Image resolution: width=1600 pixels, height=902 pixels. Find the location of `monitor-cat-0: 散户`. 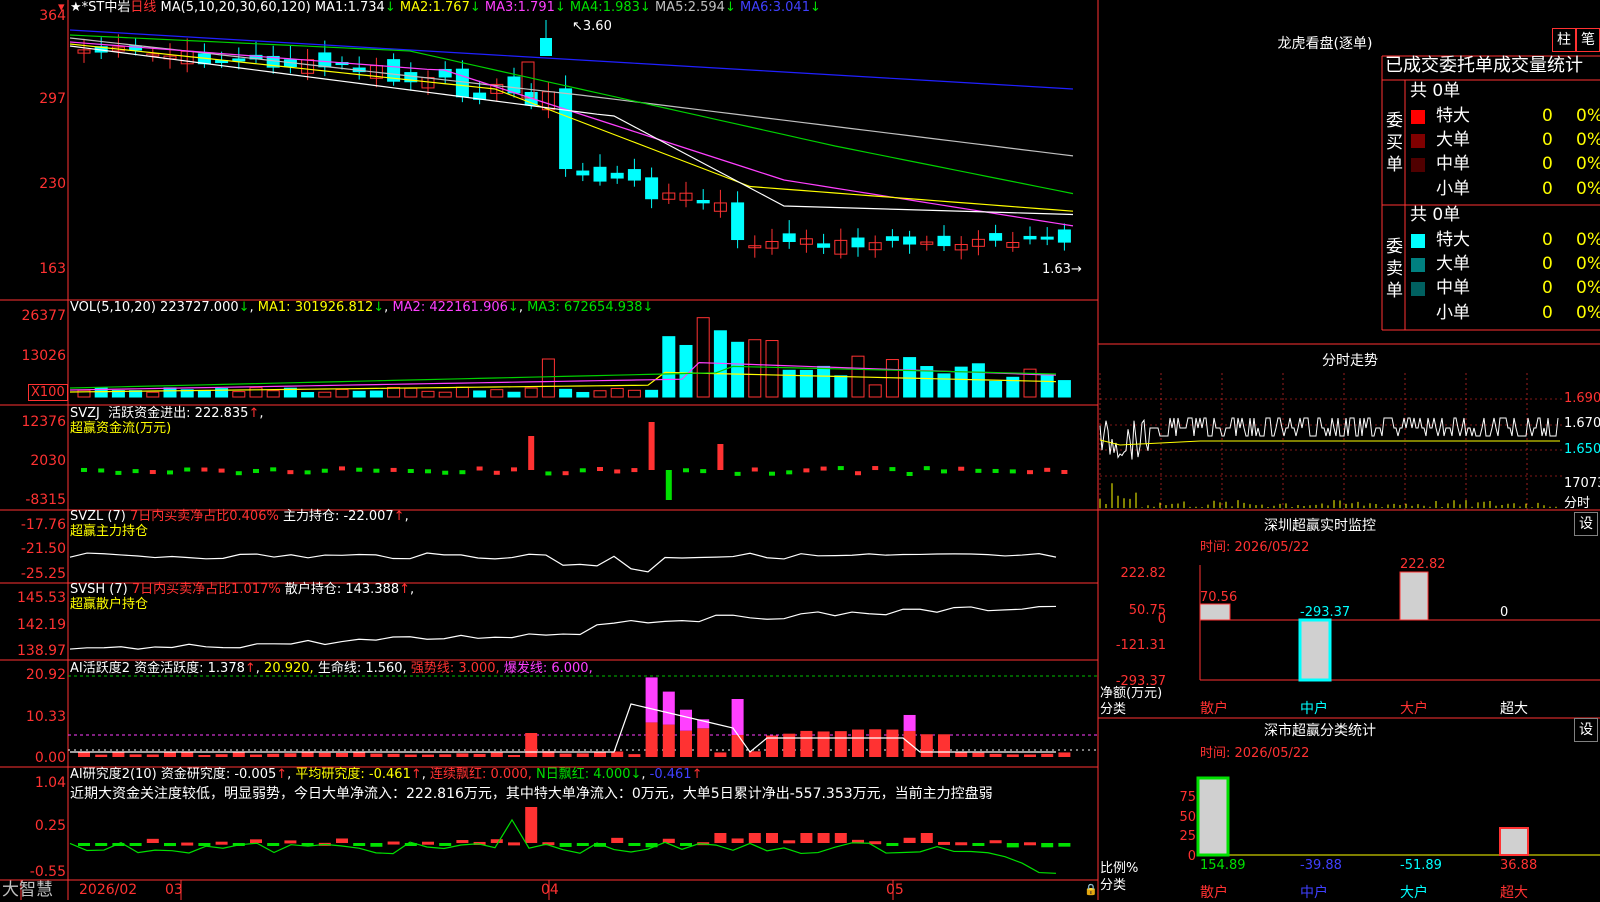

monitor-cat-0: 散户 is located at coordinates (1214, 709).